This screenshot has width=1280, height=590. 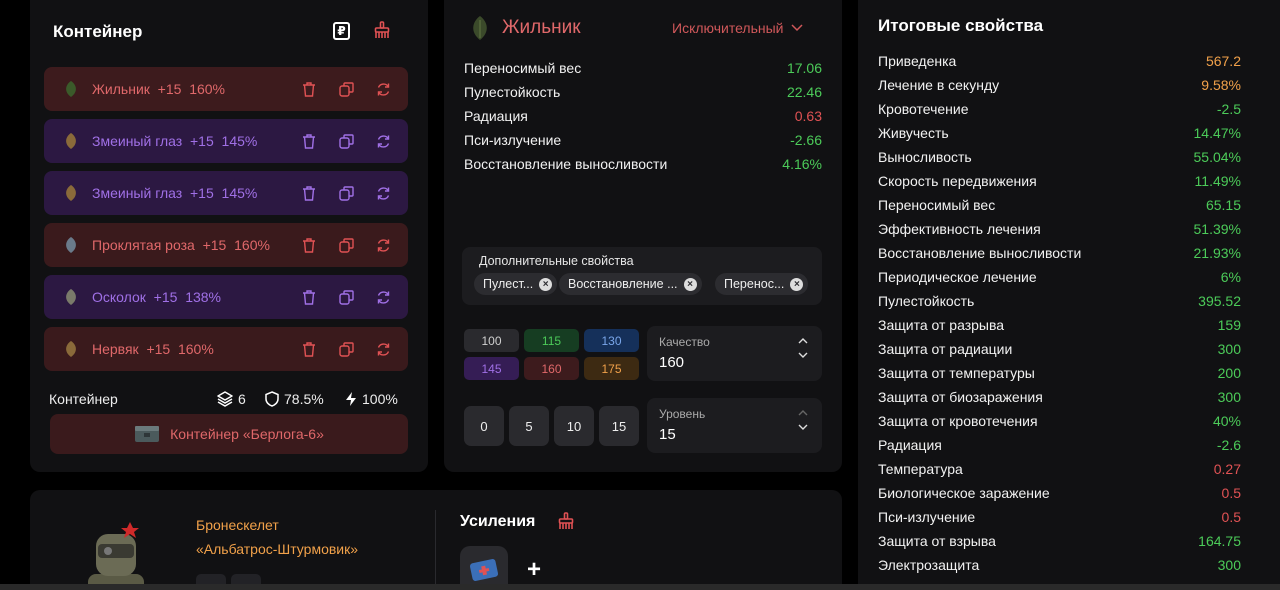 I want to click on extra-chip: Пулест... ×, so click(x=516, y=284).